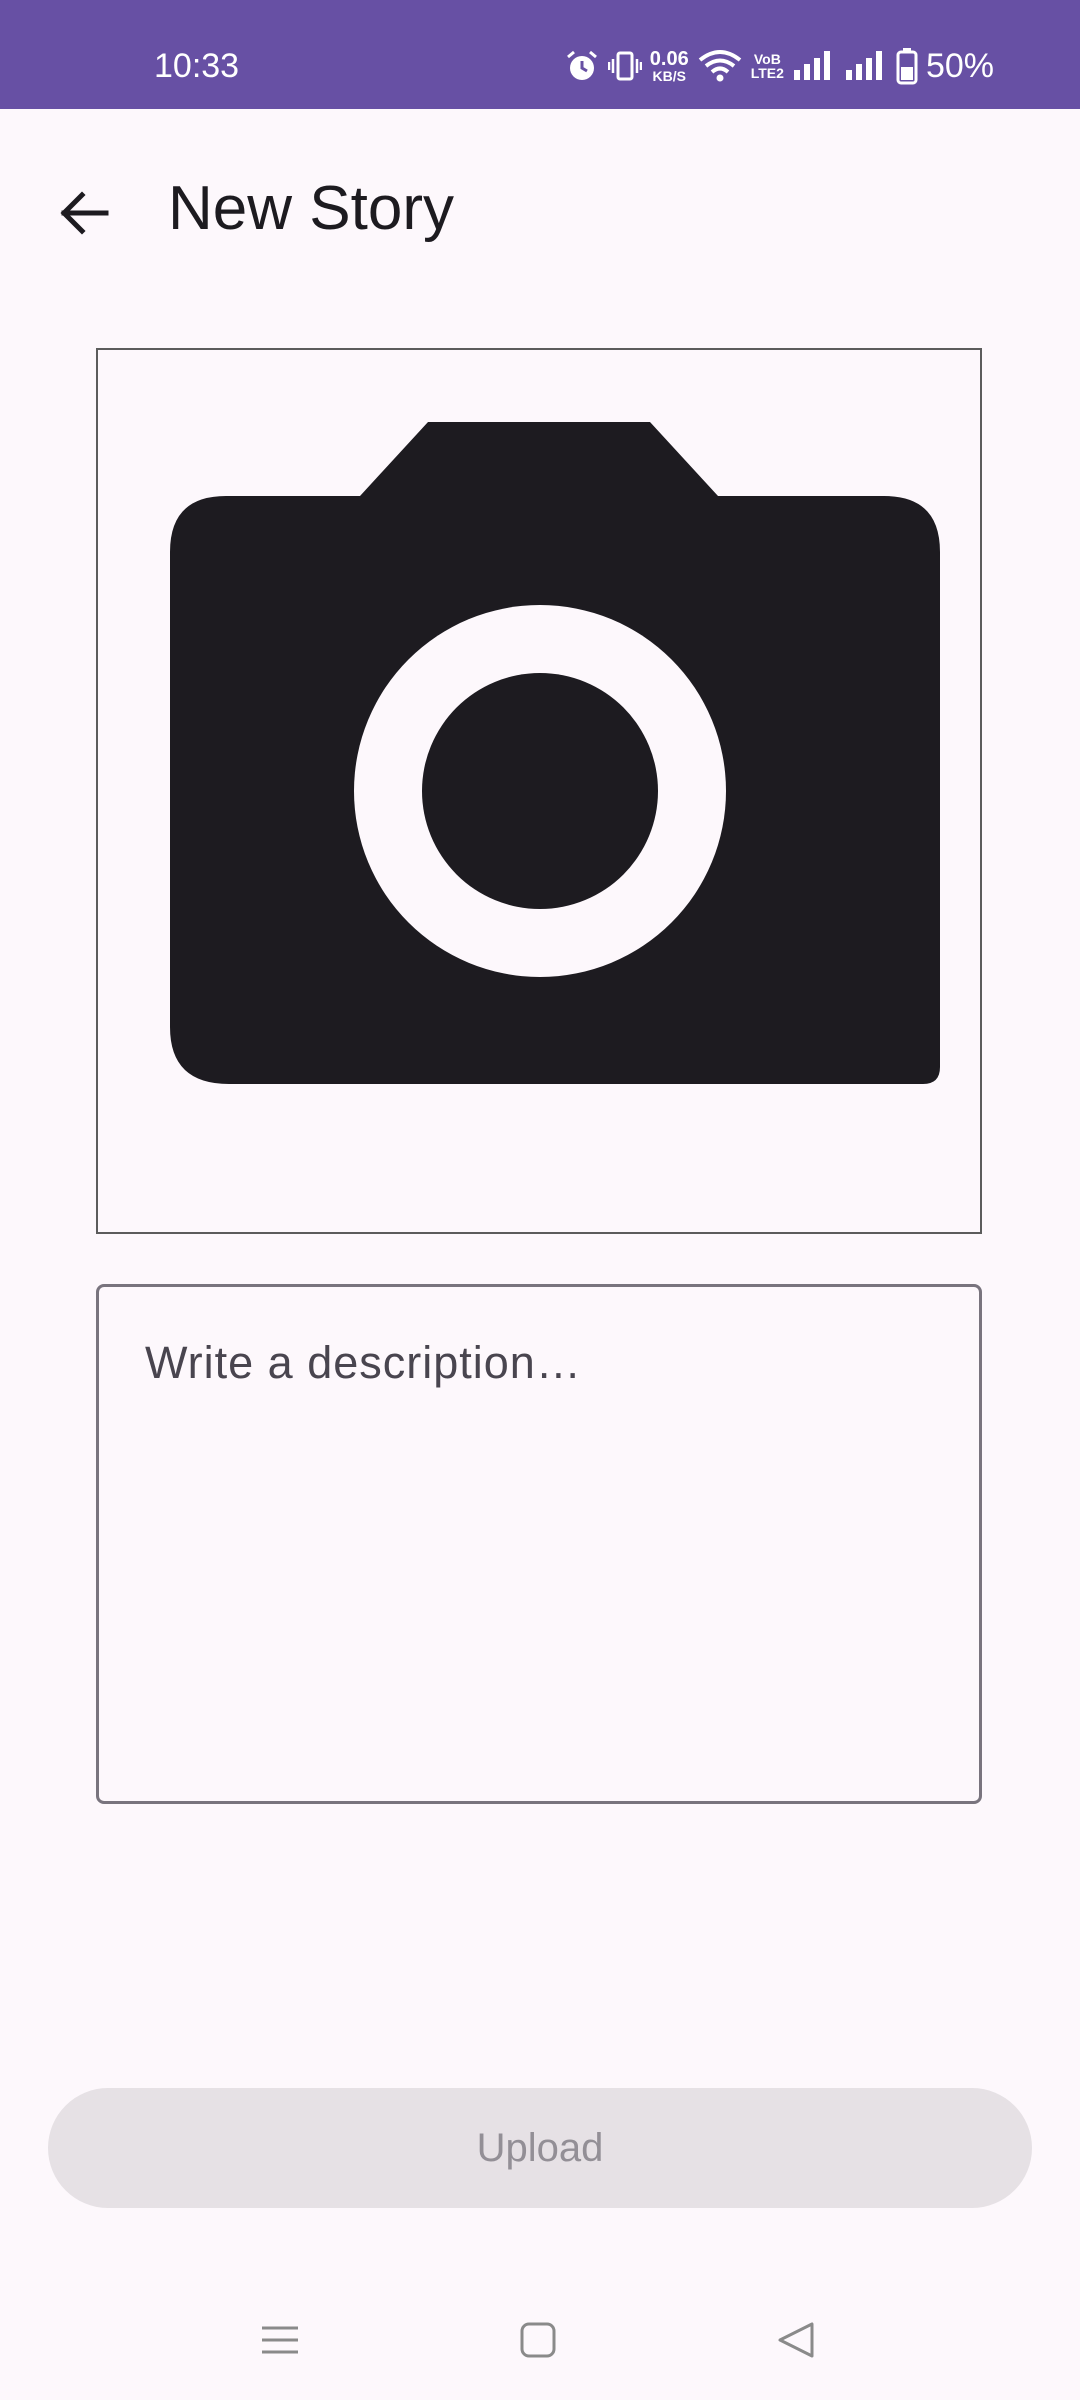 This screenshot has height=2400, width=1080. I want to click on battery-icon, so click(907, 66).